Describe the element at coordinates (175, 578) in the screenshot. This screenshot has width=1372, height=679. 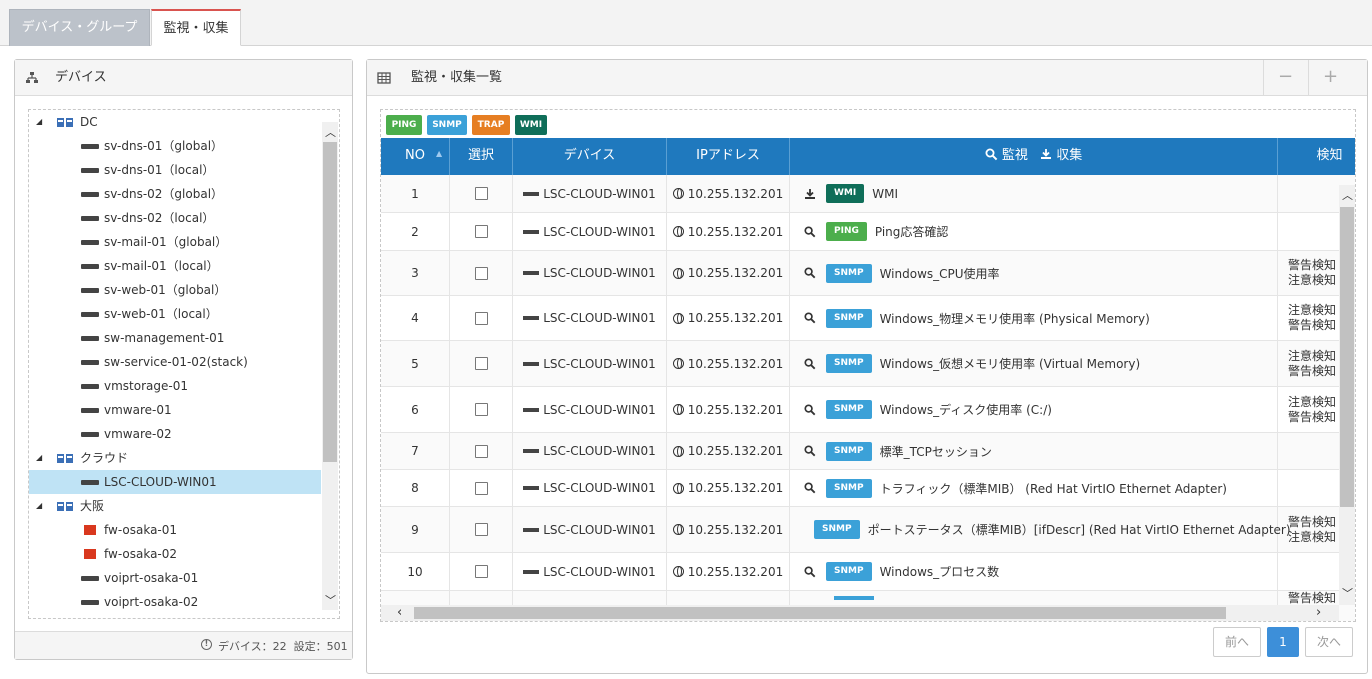
I see `tree-device: voiprt-osaka-01` at that location.